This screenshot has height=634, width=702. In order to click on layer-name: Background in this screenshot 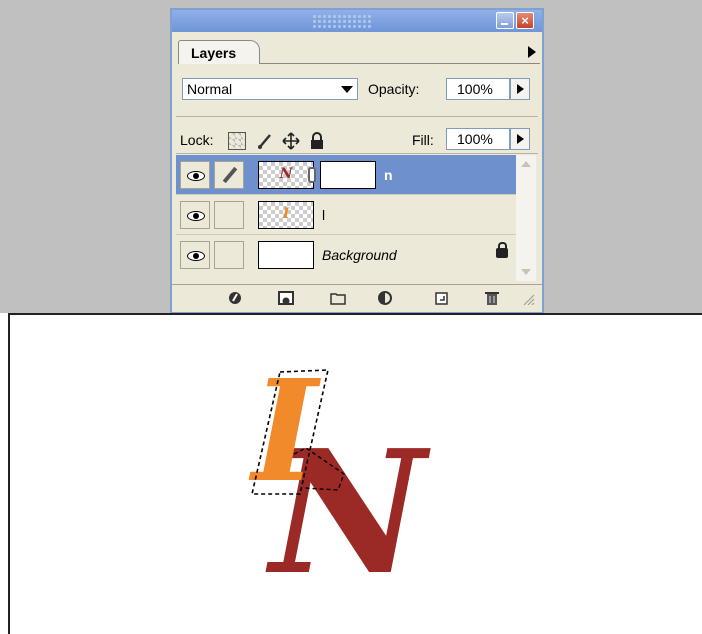, I will do `click(359, 255)`.